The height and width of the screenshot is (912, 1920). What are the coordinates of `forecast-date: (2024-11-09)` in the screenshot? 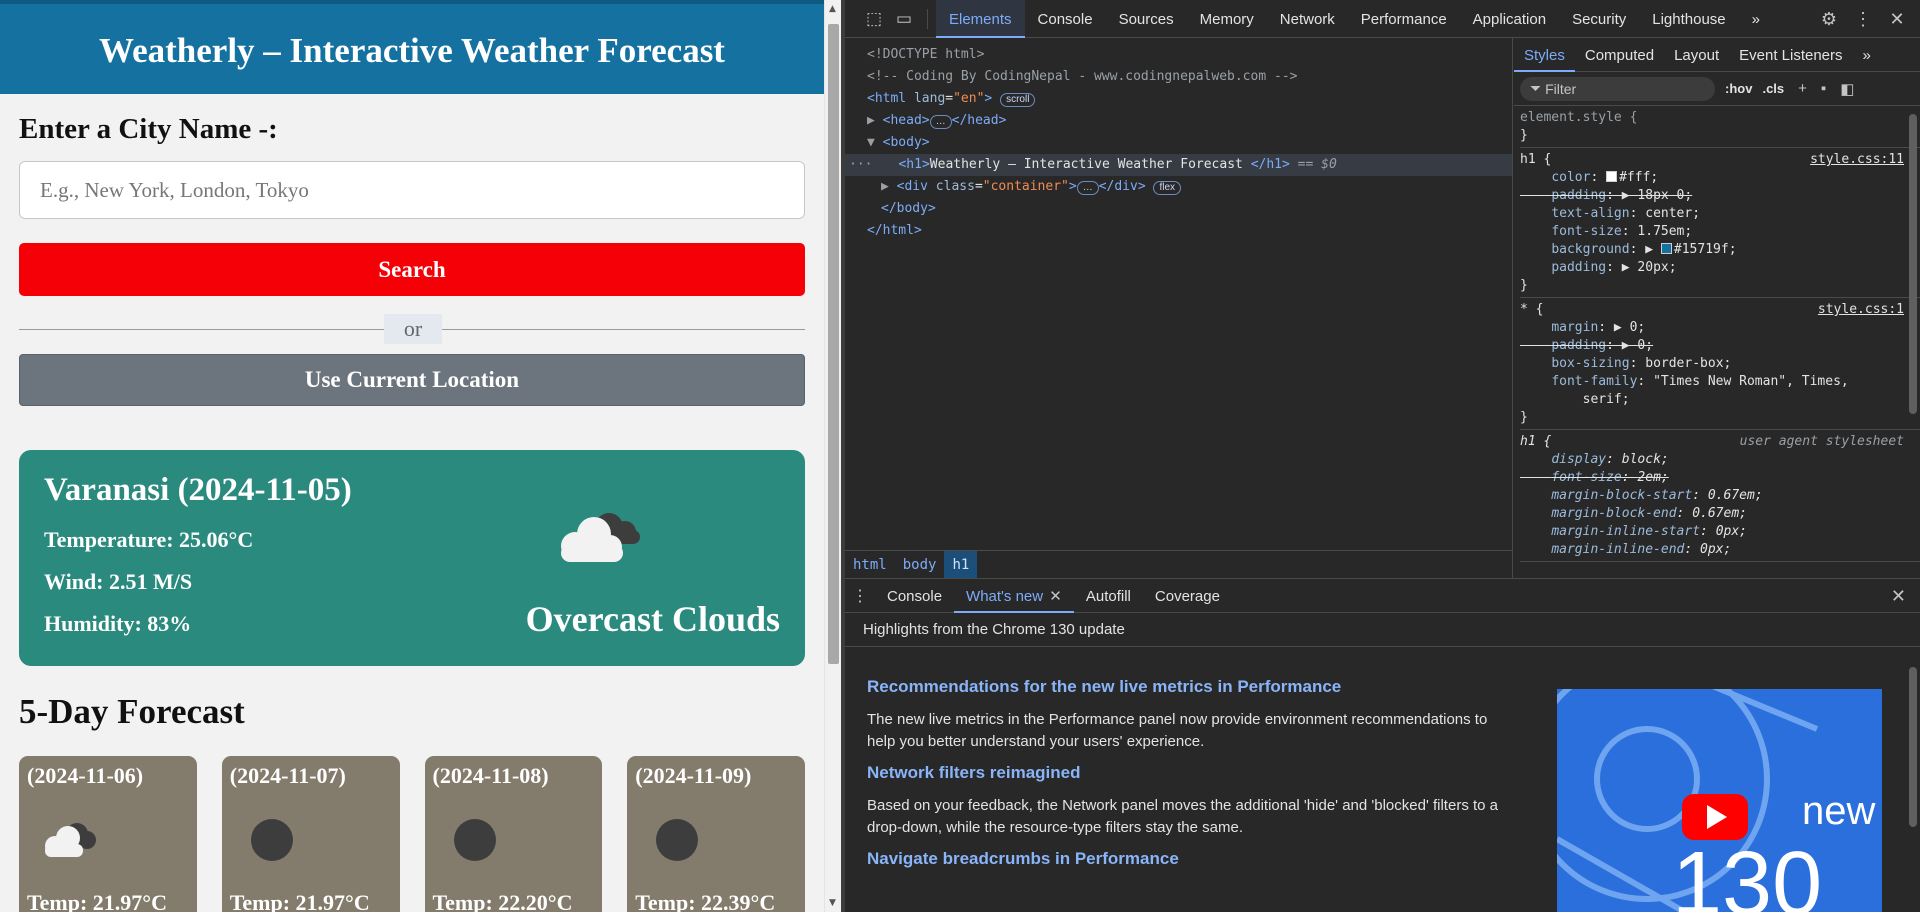 It's located at (693, 775).